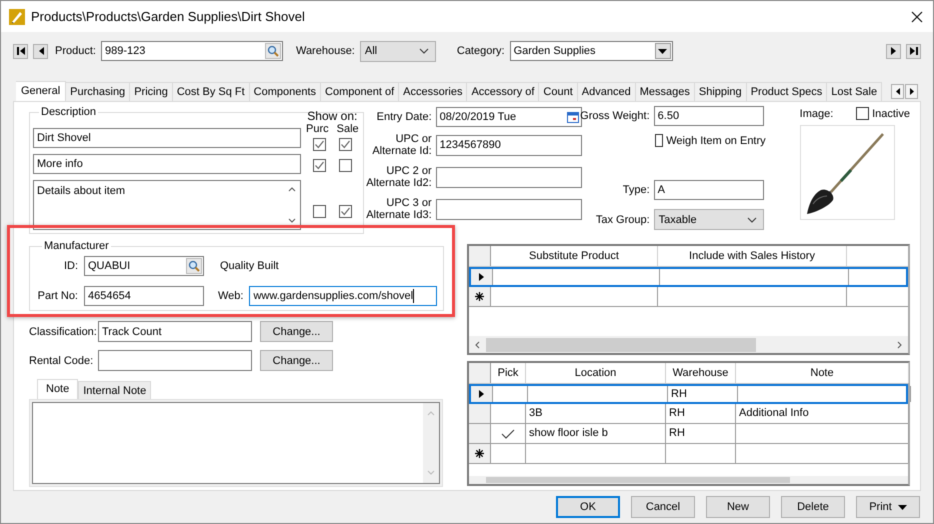 The image size is (934, 524). What do you see at coordinates (404, 117) in the screenshot?
I see `field-label: Entry Date:` at bounding box center [404, 117].